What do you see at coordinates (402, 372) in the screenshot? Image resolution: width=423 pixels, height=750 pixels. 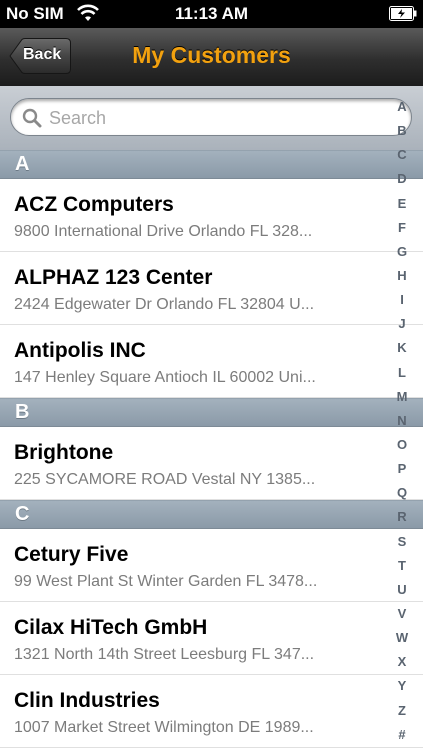 I see `index-letter: L` at bounding box center [402, 372].